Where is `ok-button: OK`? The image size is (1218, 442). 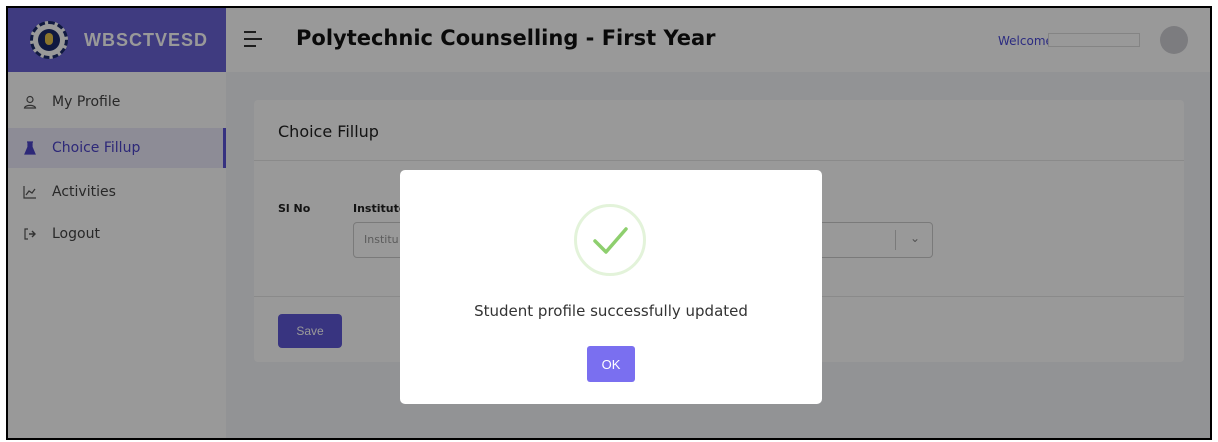
ok-button: OK is located at coordinates (611, 364).